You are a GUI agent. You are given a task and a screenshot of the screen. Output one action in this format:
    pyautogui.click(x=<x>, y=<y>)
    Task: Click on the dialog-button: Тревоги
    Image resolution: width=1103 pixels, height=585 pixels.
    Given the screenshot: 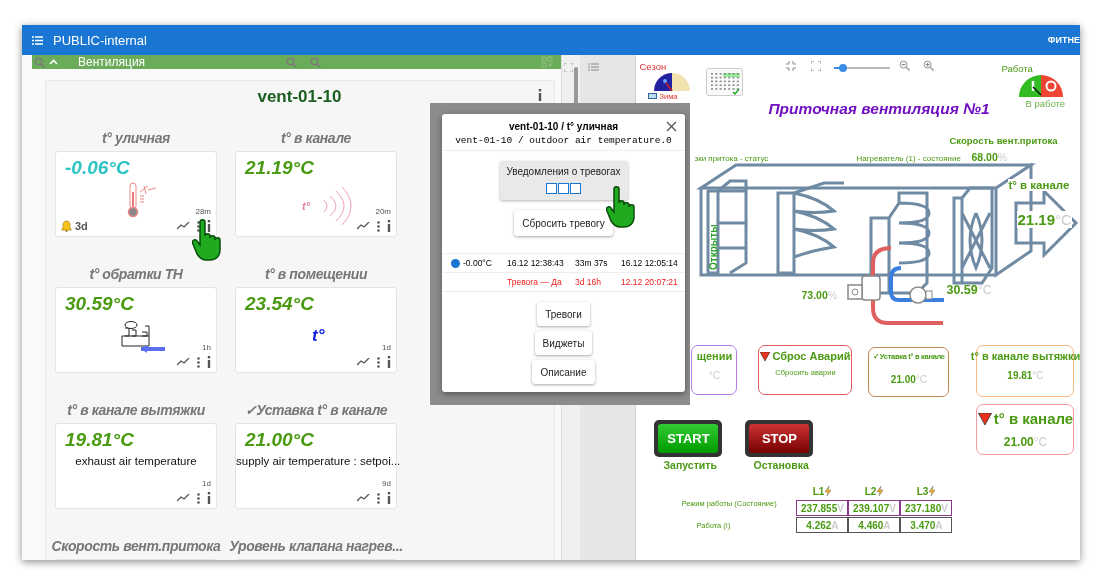 What is the action you would take?
    pyautogui.click(x=563, y=314)
    